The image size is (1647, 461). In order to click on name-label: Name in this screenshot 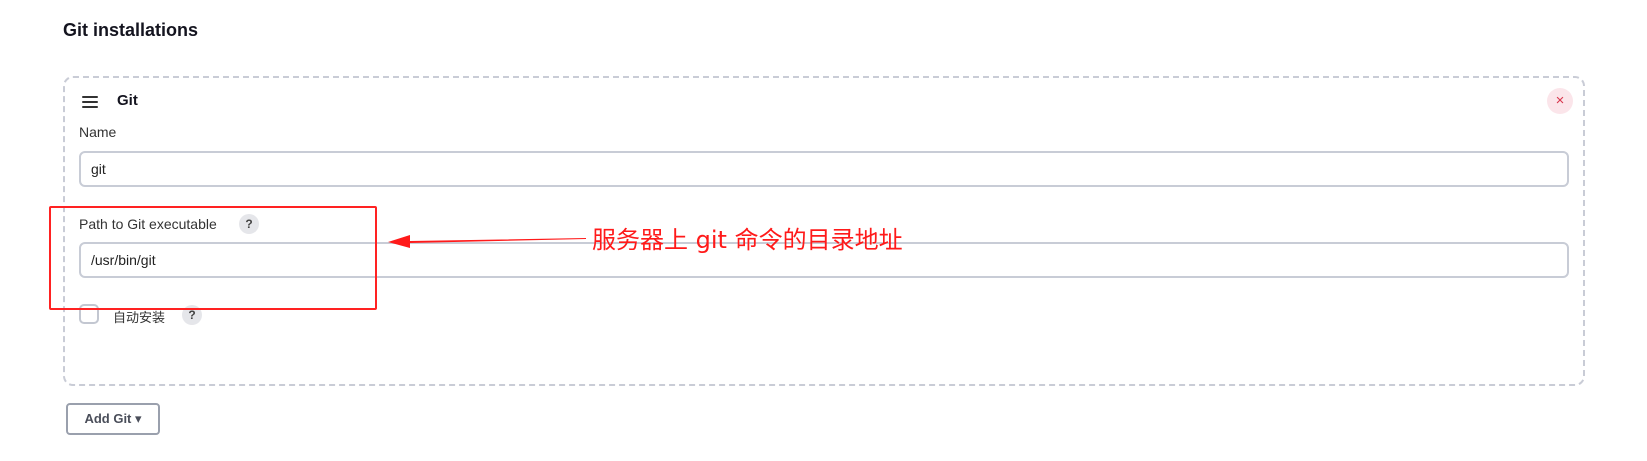, I will do `click(98, 132)`.